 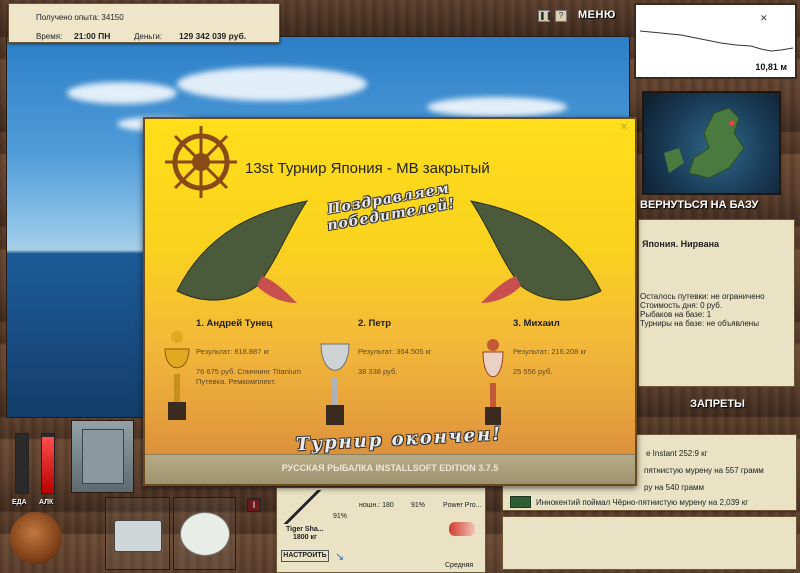 I want to click on location-name: Япония. Нирвана, so click(x=681, y=244).